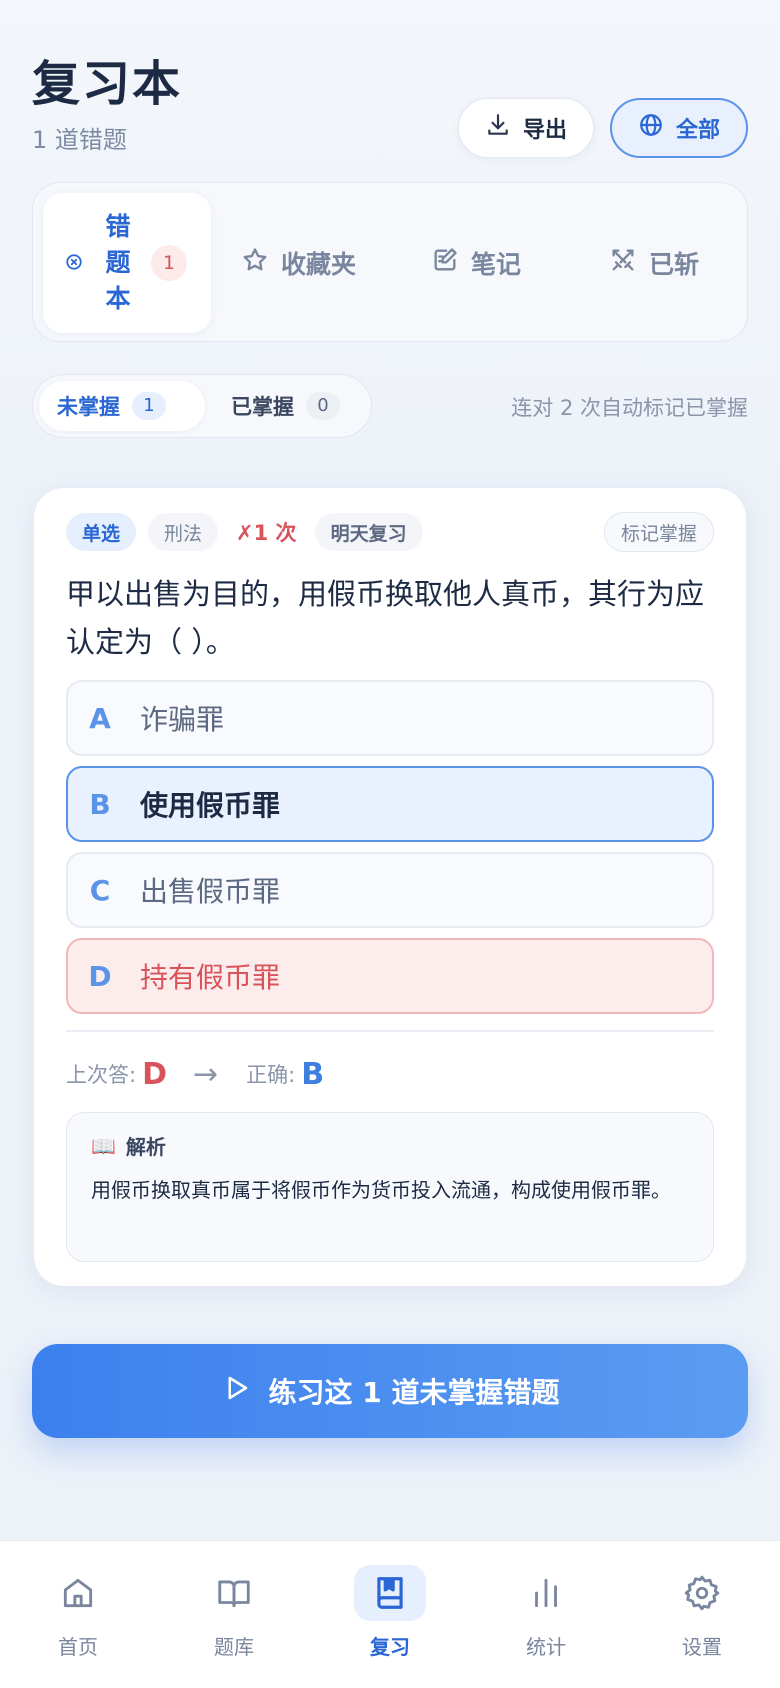 The height and width of the screenshot is (1688, 780). Describe the element at coordinates (79, 140) in the screenshot. I see `page-subtitle: 1 道错题` at that location.